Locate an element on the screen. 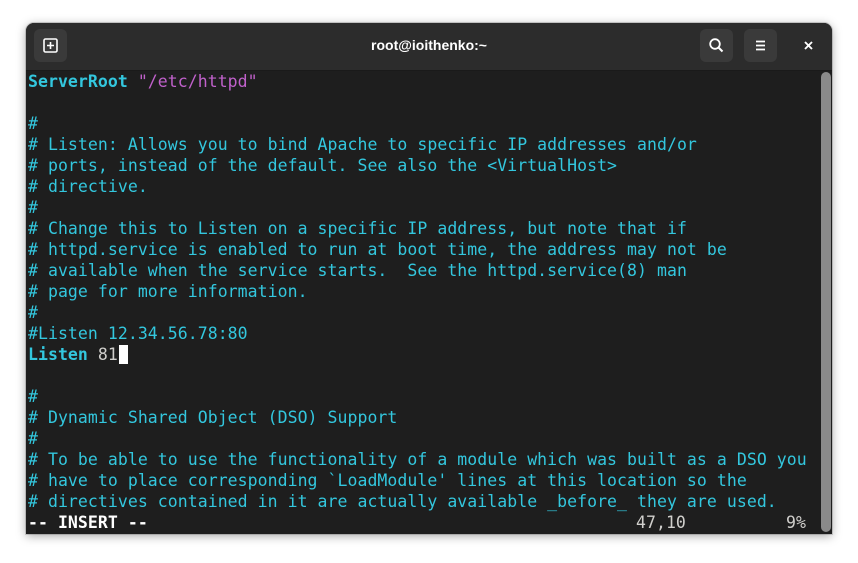 This screenshot has width=858, height=563. listen-port-value: 81 is located at coordinates (102, 354).